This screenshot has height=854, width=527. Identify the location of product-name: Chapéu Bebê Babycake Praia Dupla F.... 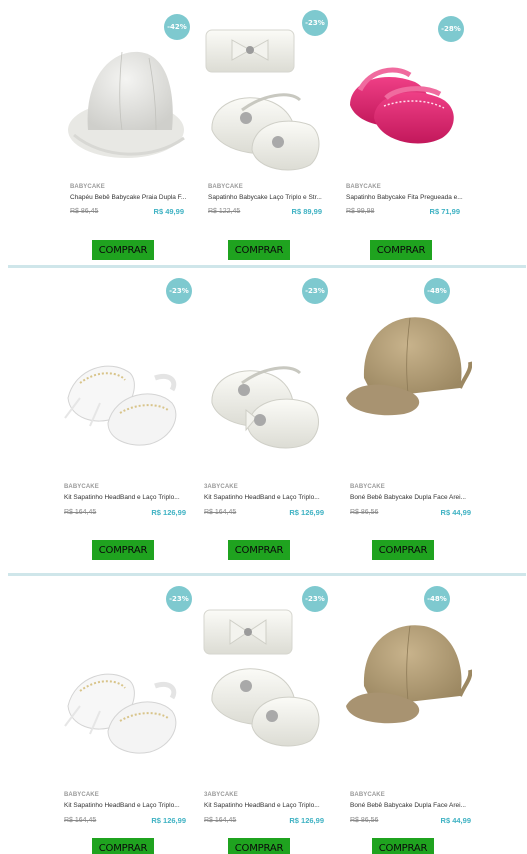
(128, 197).